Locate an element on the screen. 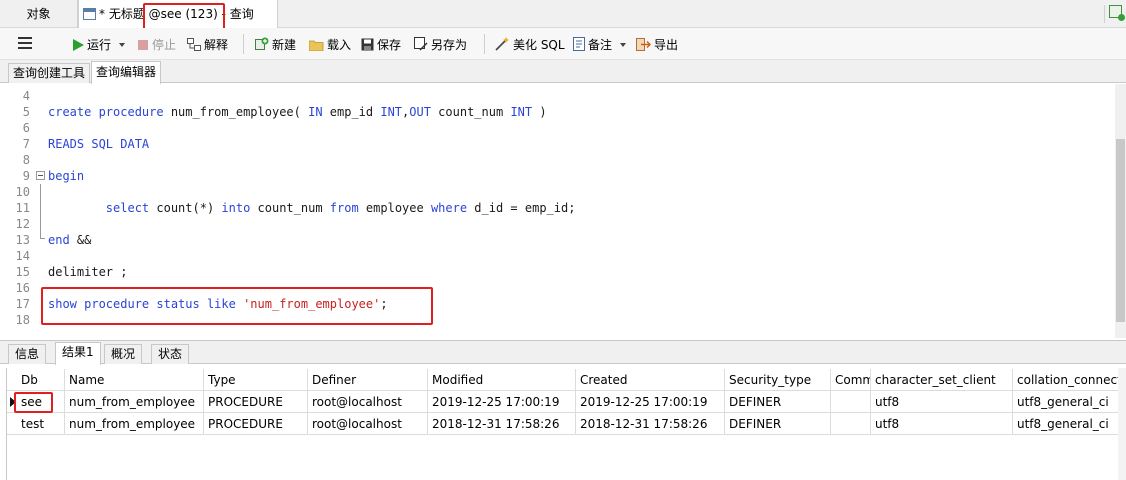 This screenshot has height=480, width=1126. code-line: 8 is located at coordinates (555, 160).